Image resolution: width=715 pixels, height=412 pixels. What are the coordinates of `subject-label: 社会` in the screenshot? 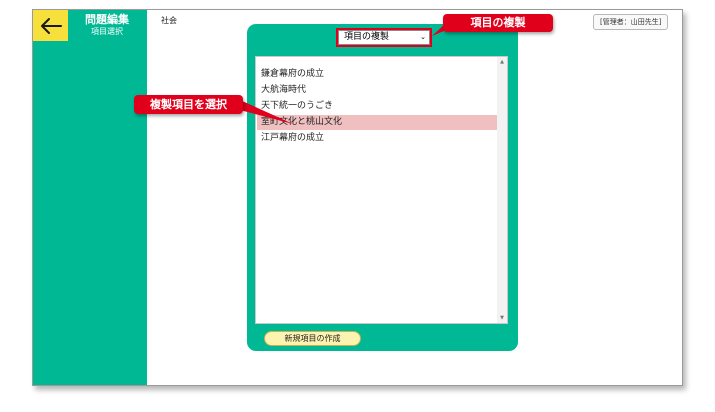 It's located at (169, 20).